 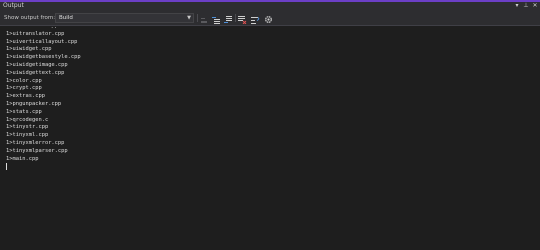 I want to click on auto-hide-pin-icon: ⊥, so click(x=526, y=6).